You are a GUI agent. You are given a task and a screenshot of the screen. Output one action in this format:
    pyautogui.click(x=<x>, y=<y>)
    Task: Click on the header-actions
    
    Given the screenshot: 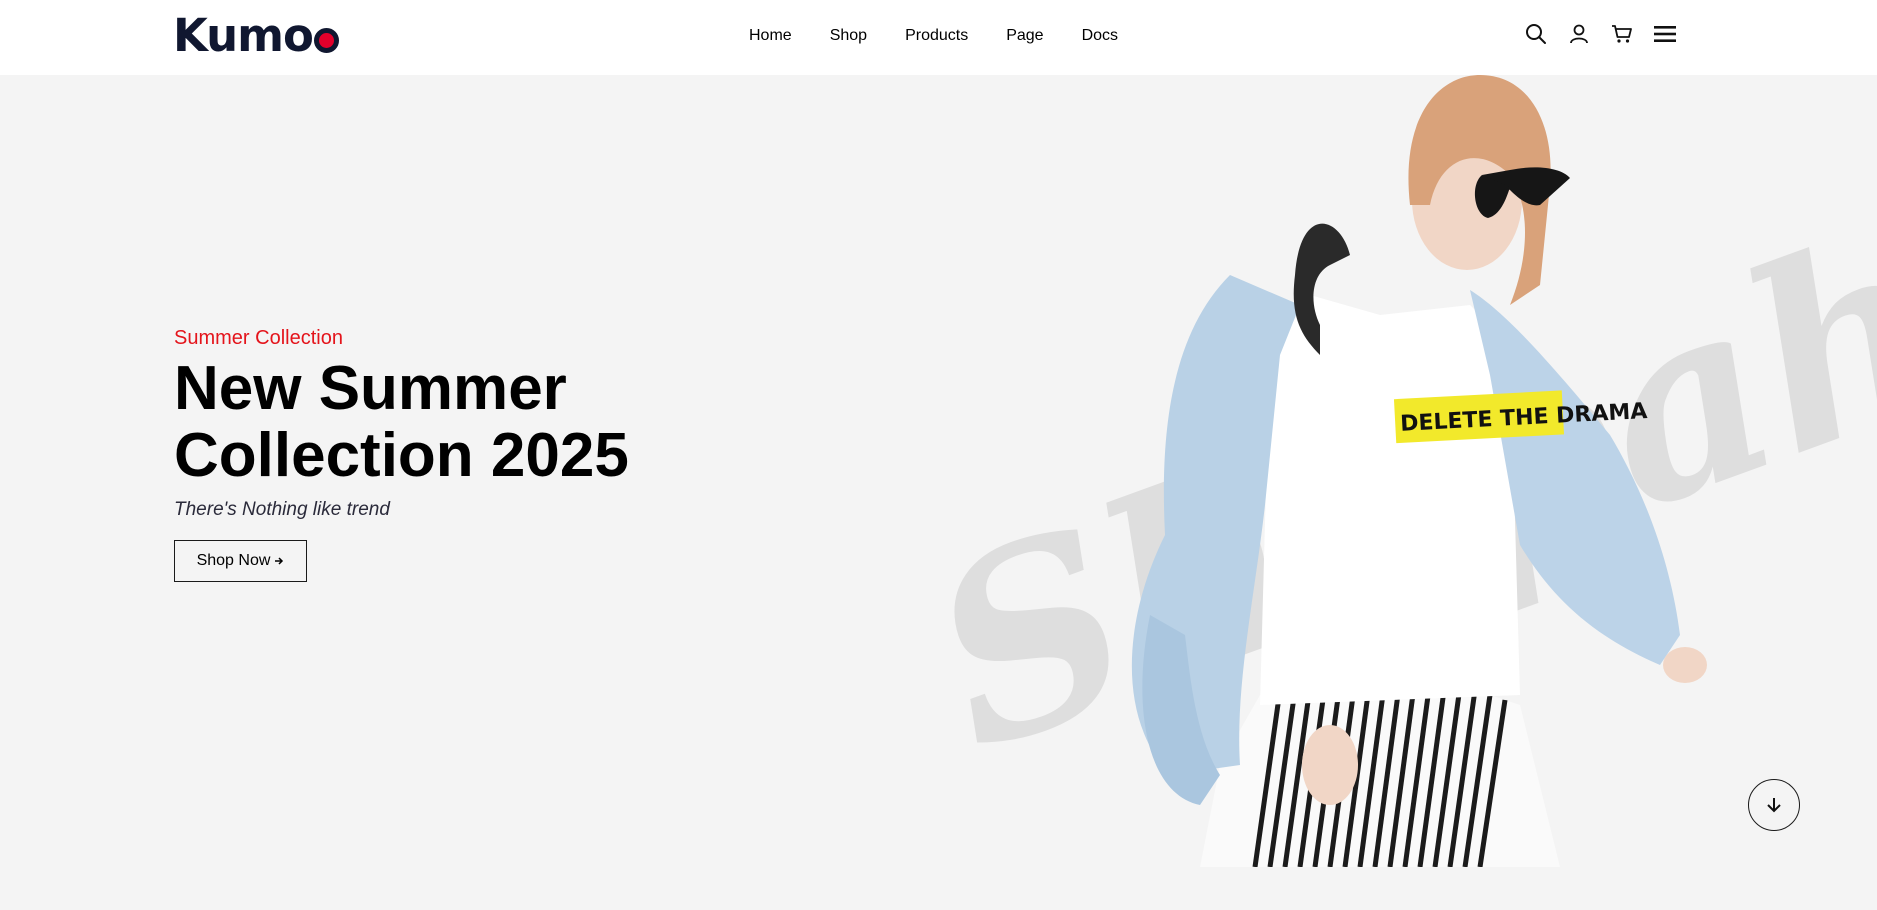 What is the action you would take?
    pyautogui.click(x=1610, y=34)
    